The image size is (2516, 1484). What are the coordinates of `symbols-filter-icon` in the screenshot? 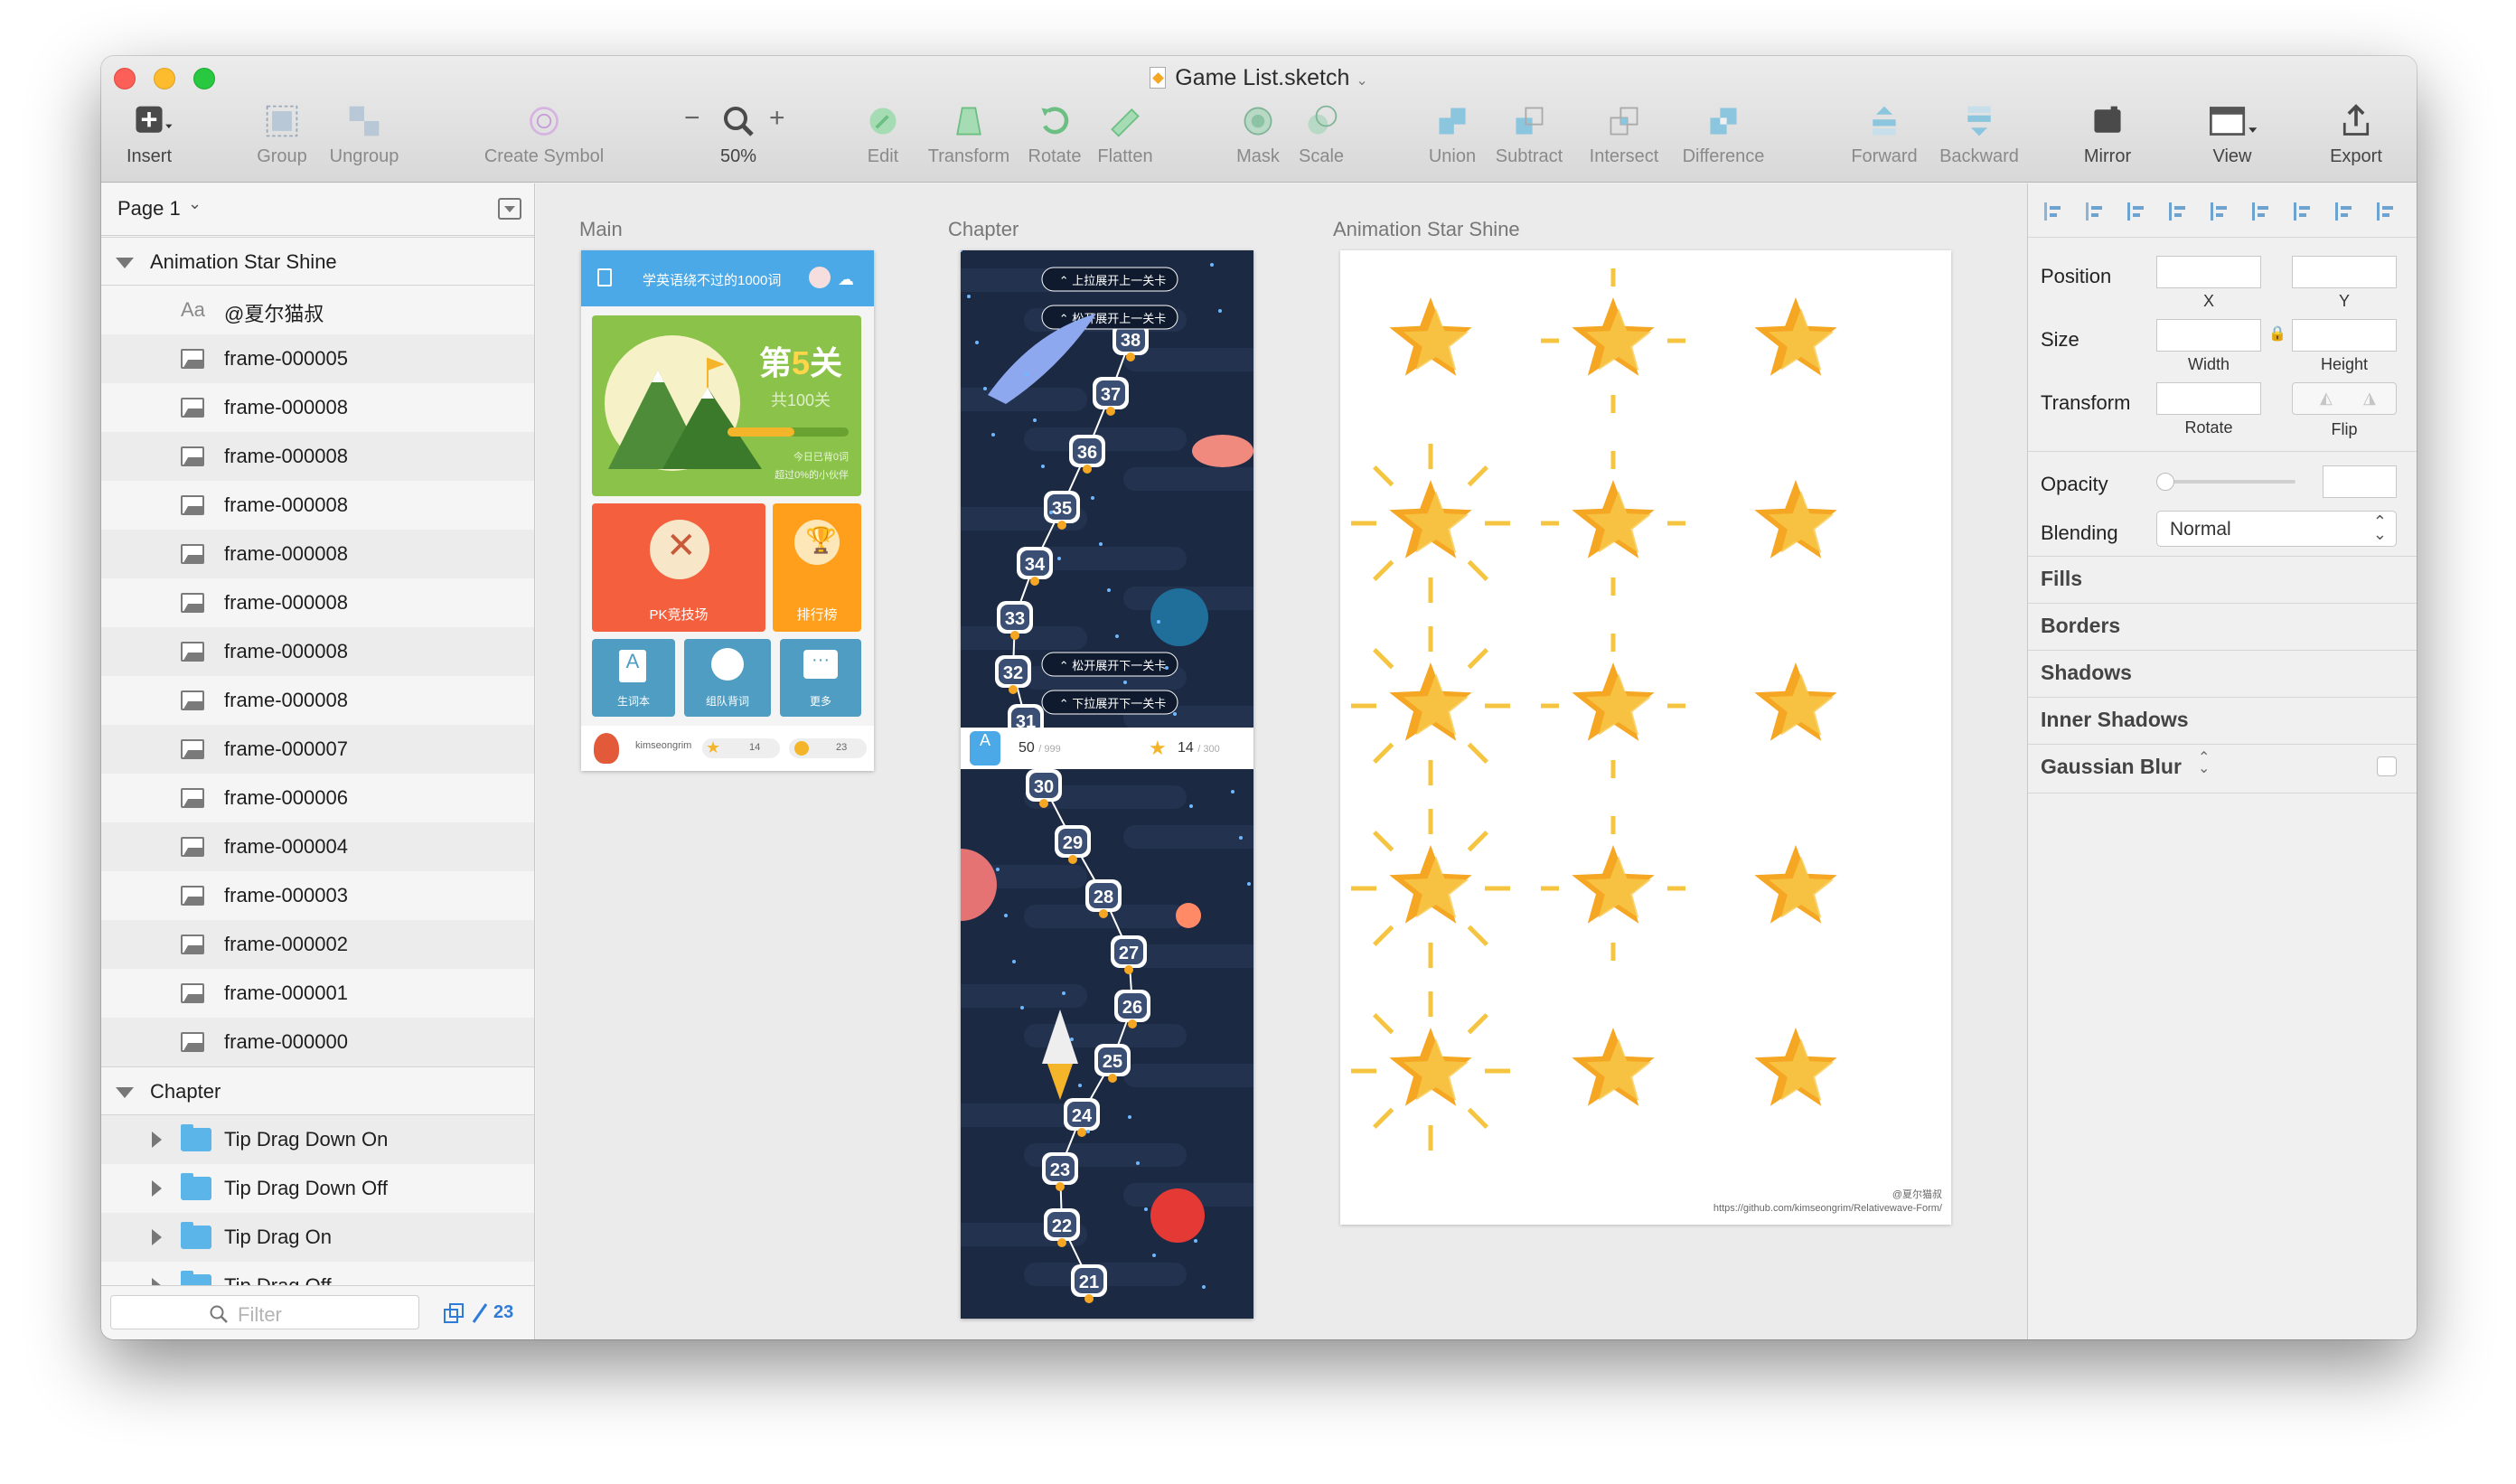 It's located at (454, 1314).